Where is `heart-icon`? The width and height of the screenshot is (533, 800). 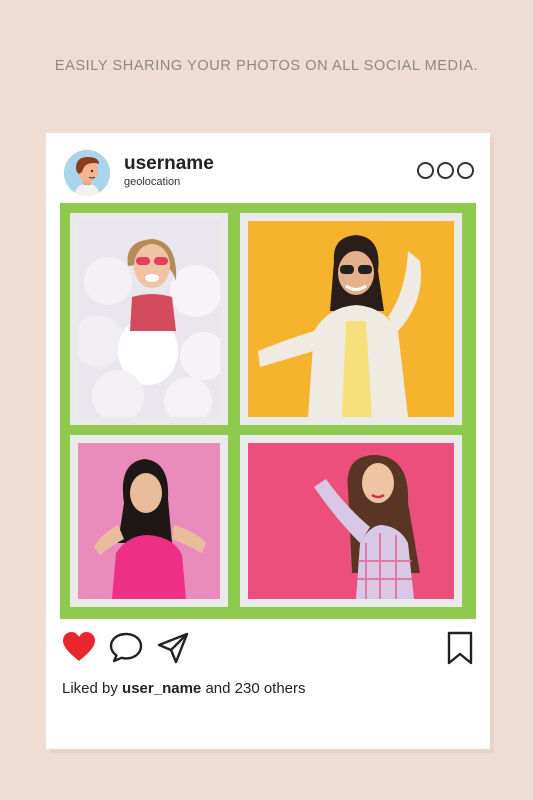
heart-icon is located at coordinates (79, 647).